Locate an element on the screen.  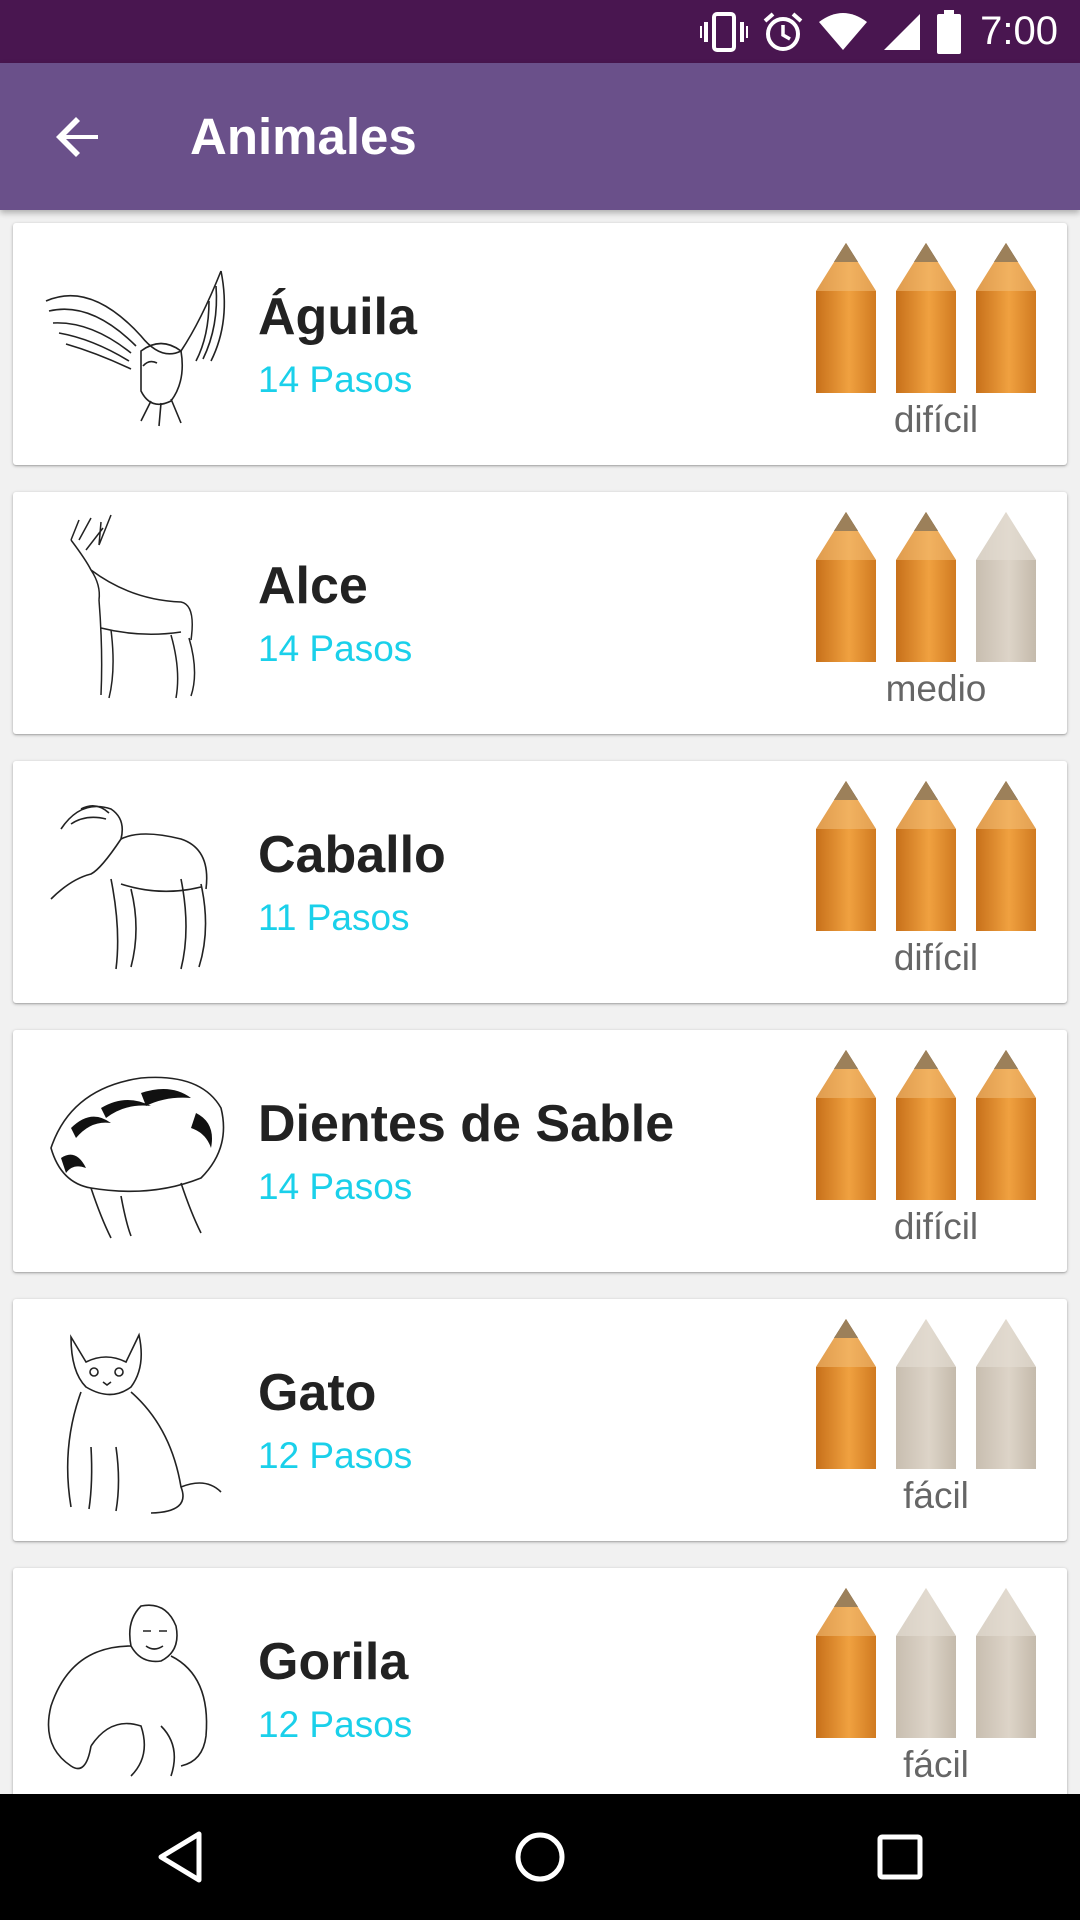
home-circle-icon is located at coordinates (540, 1857).